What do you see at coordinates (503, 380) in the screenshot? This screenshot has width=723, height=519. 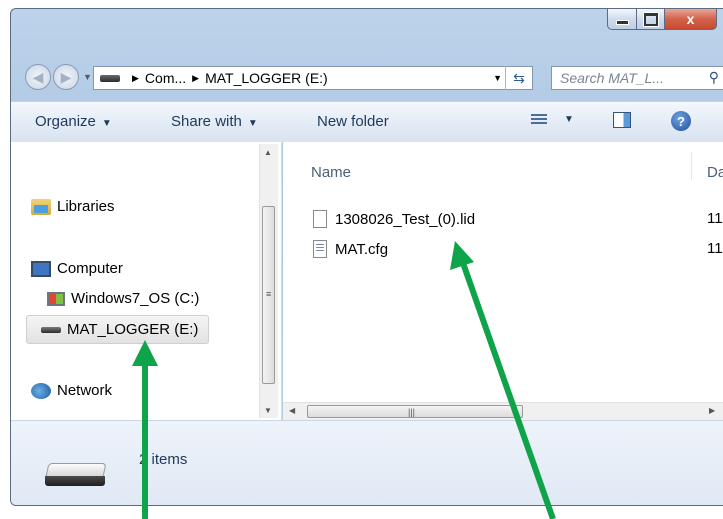 I see `annotation-arrow-right` at bounding box center [503, 380].